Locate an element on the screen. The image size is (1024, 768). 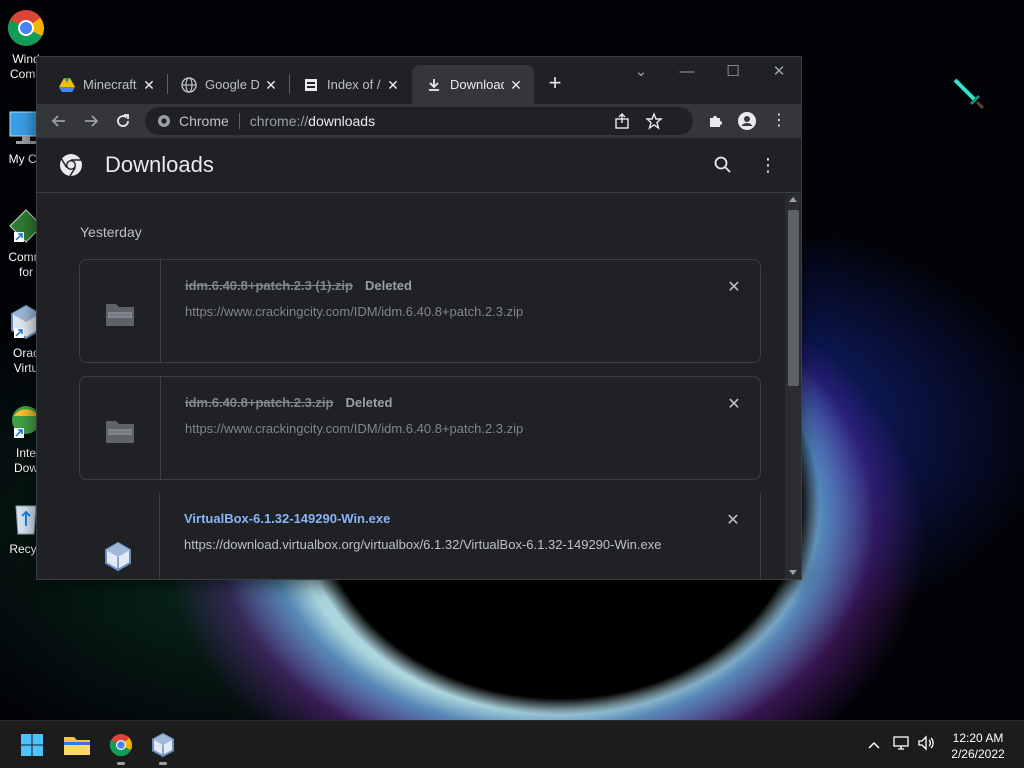
back-button is located at coordinates (59, 121).